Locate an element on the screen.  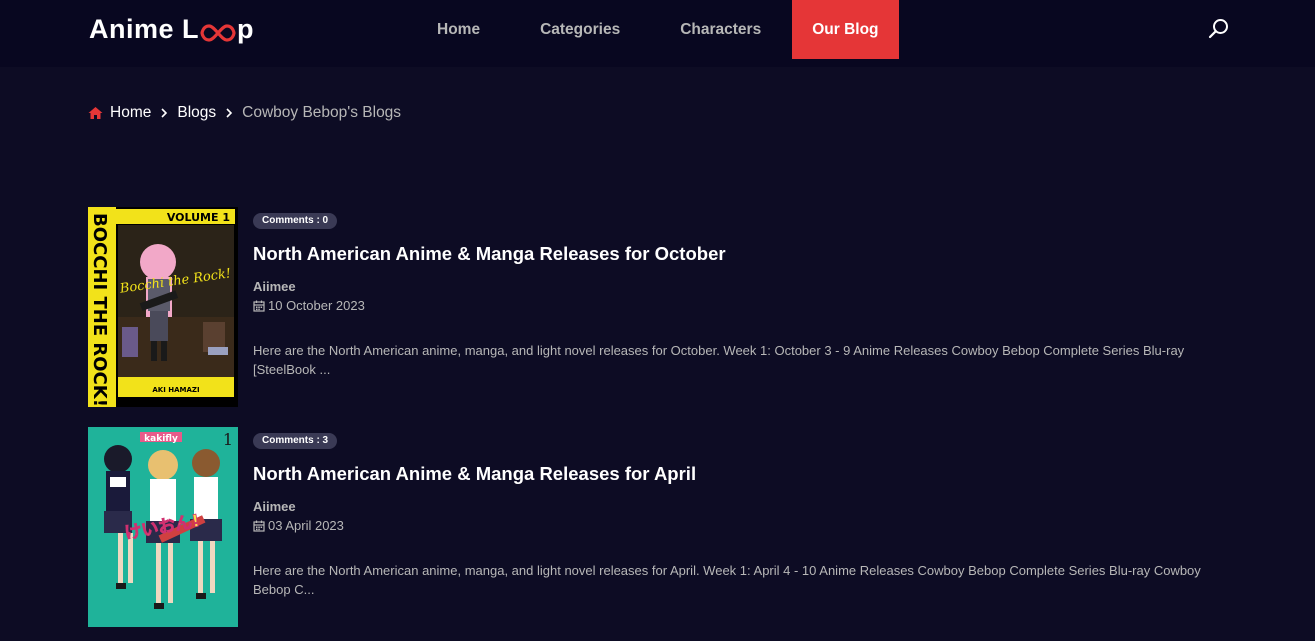
comments-badge: Comments : 0 is located at coordinates (295, 221).